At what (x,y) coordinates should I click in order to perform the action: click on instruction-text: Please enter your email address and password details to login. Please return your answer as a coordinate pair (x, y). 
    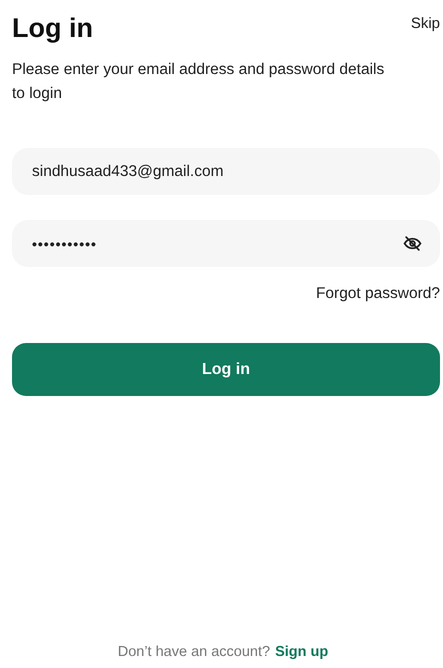
    Looking at the image, I should click on (199, 82).